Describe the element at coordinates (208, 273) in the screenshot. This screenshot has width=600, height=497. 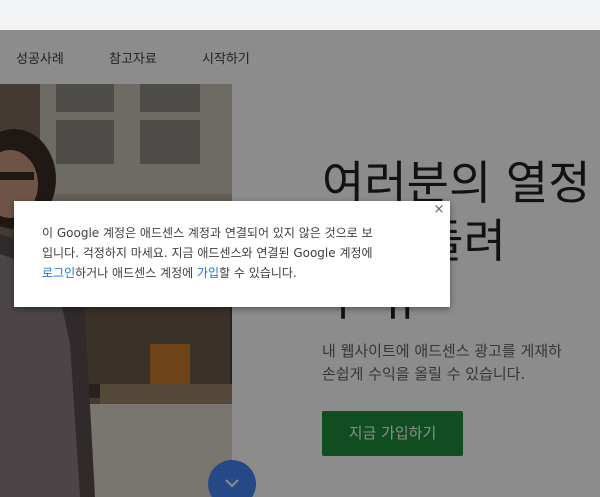
I see `signup-link: 가입` at that location.